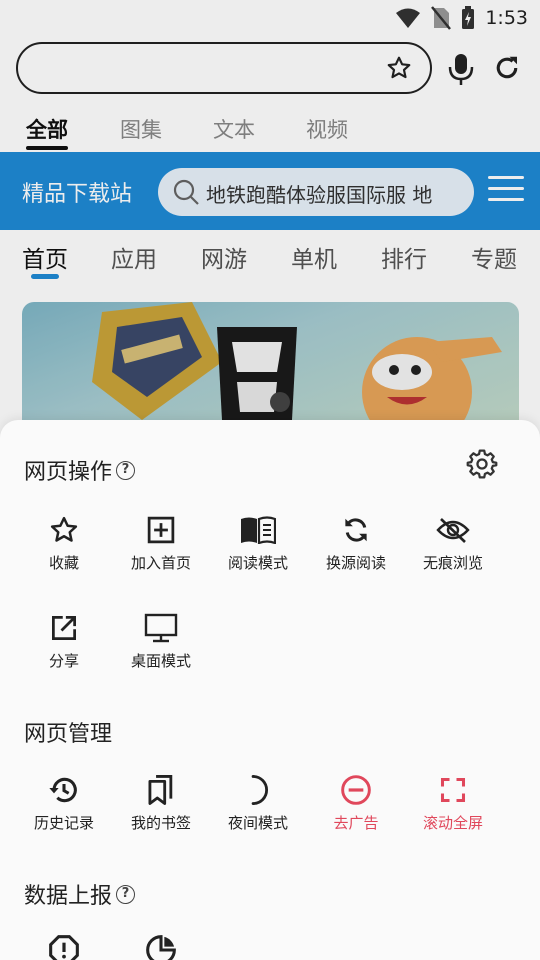  I want to click on section-title-text: 数据上报, so click(68, 896).